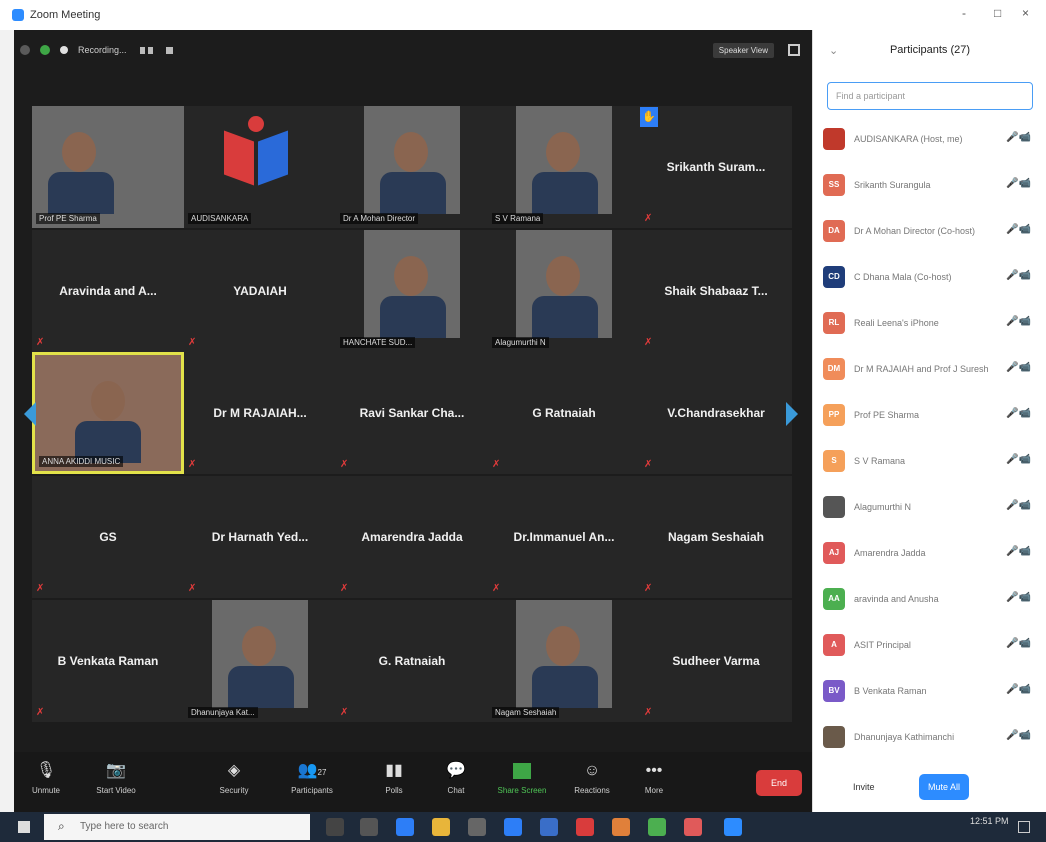 The height and width of the screenshot is (842, 1046). I want to click on close-button: ×, so click(1025, 13).